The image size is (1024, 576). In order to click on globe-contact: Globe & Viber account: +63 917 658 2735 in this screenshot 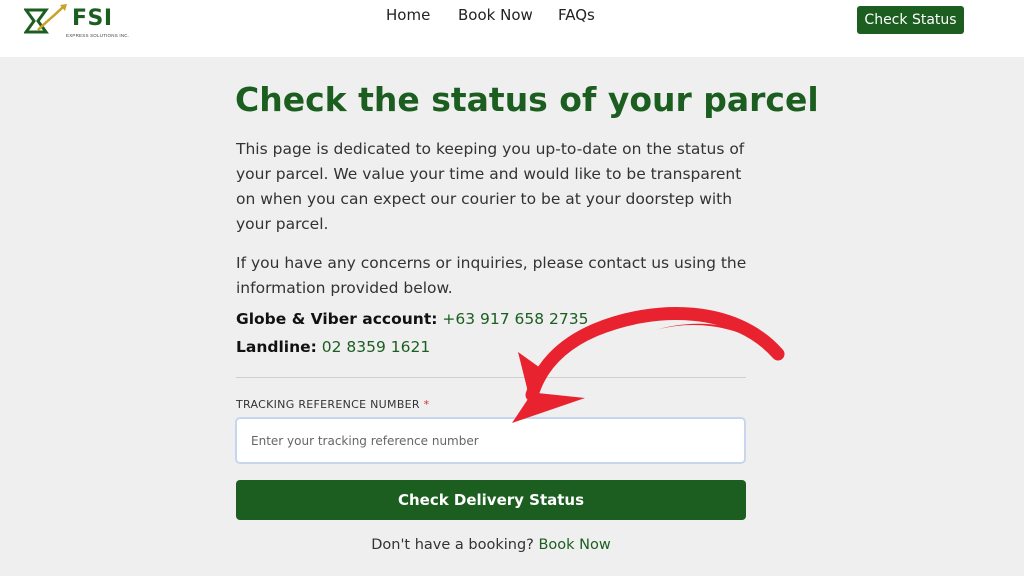, I will do `click(412, 319)`.